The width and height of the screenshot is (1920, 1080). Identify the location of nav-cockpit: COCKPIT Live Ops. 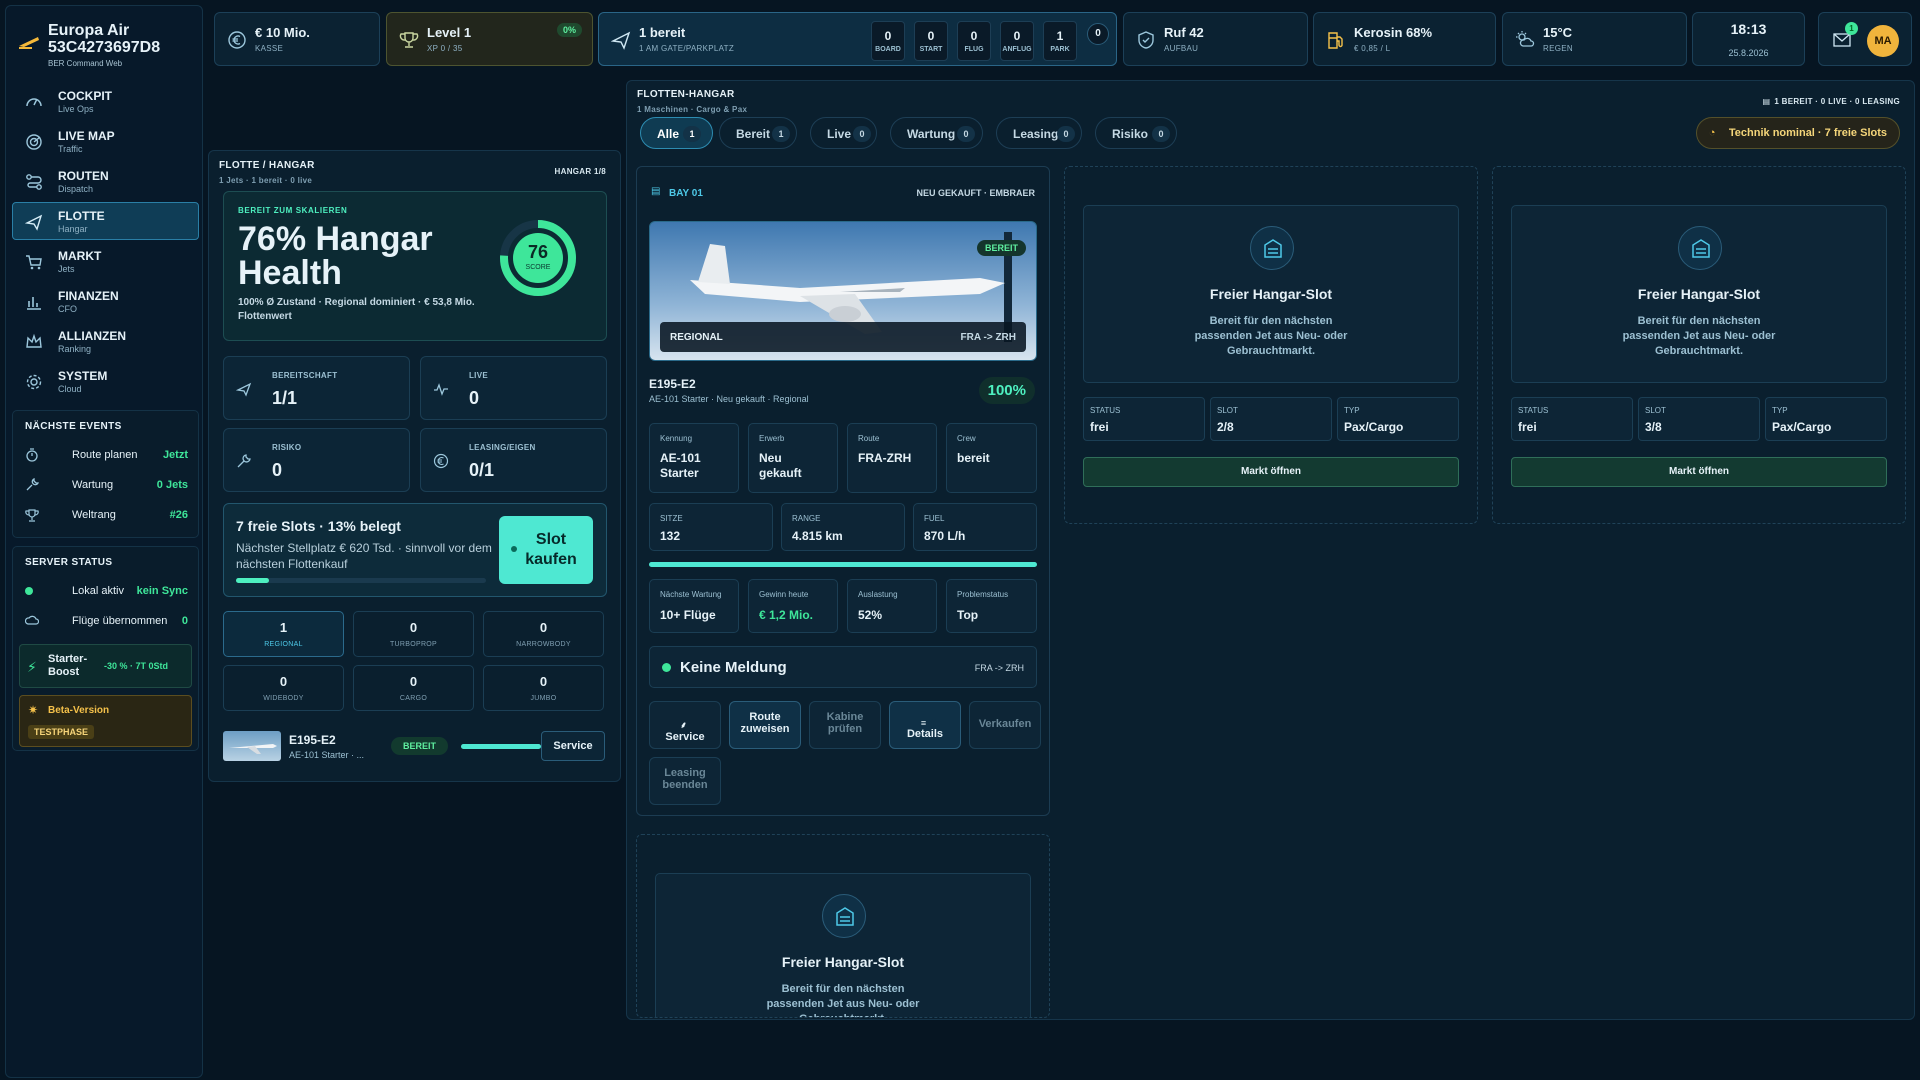
(105, 101).